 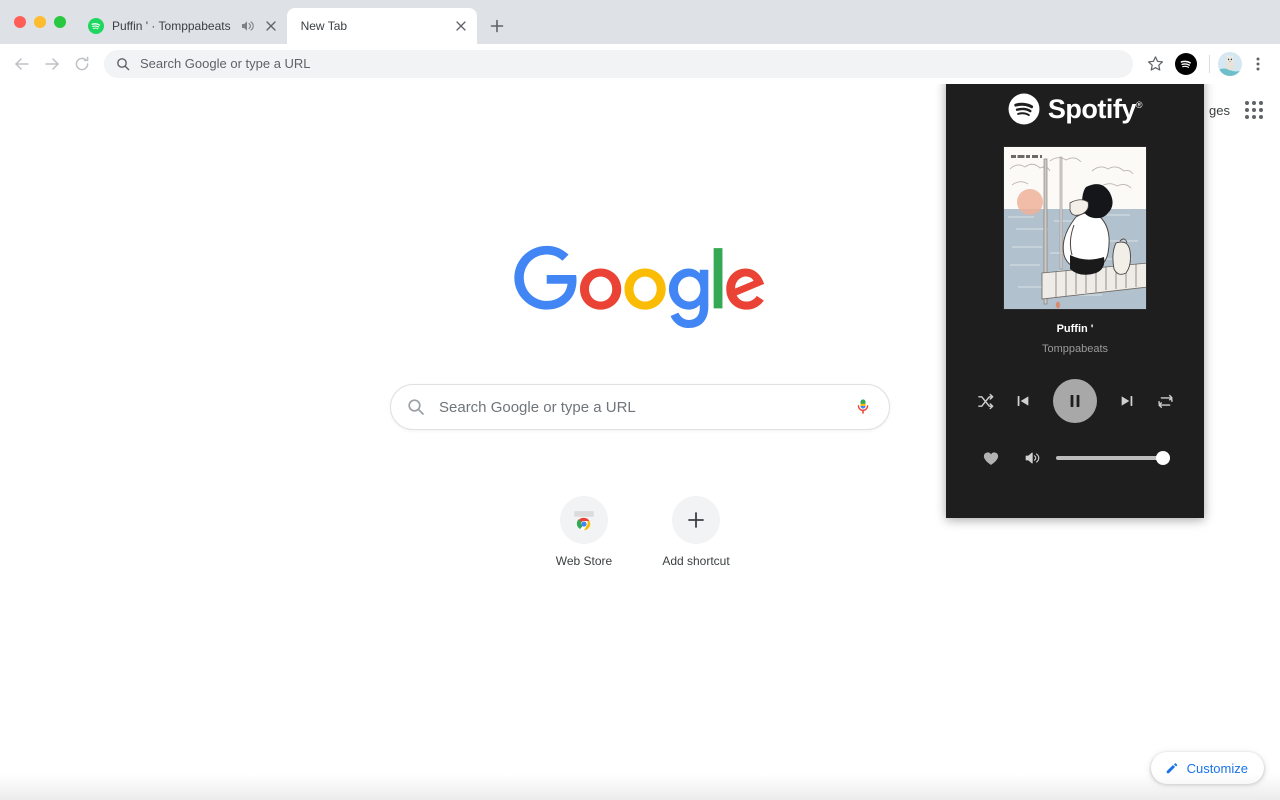 I want to click on toolbar-divider, so click(x=1209, y=63).